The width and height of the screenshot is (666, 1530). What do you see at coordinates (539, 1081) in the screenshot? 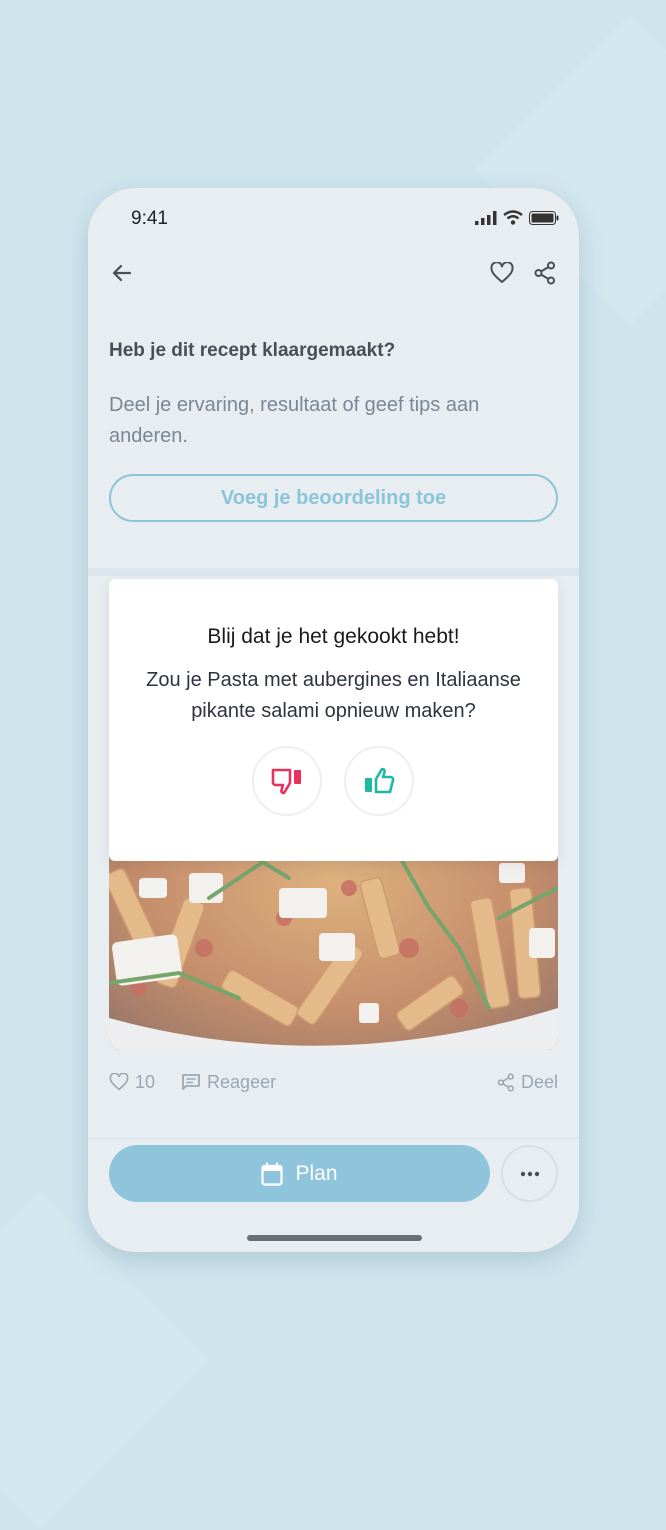
I see `share-label: Deel` at bounding box center [539, 1081].